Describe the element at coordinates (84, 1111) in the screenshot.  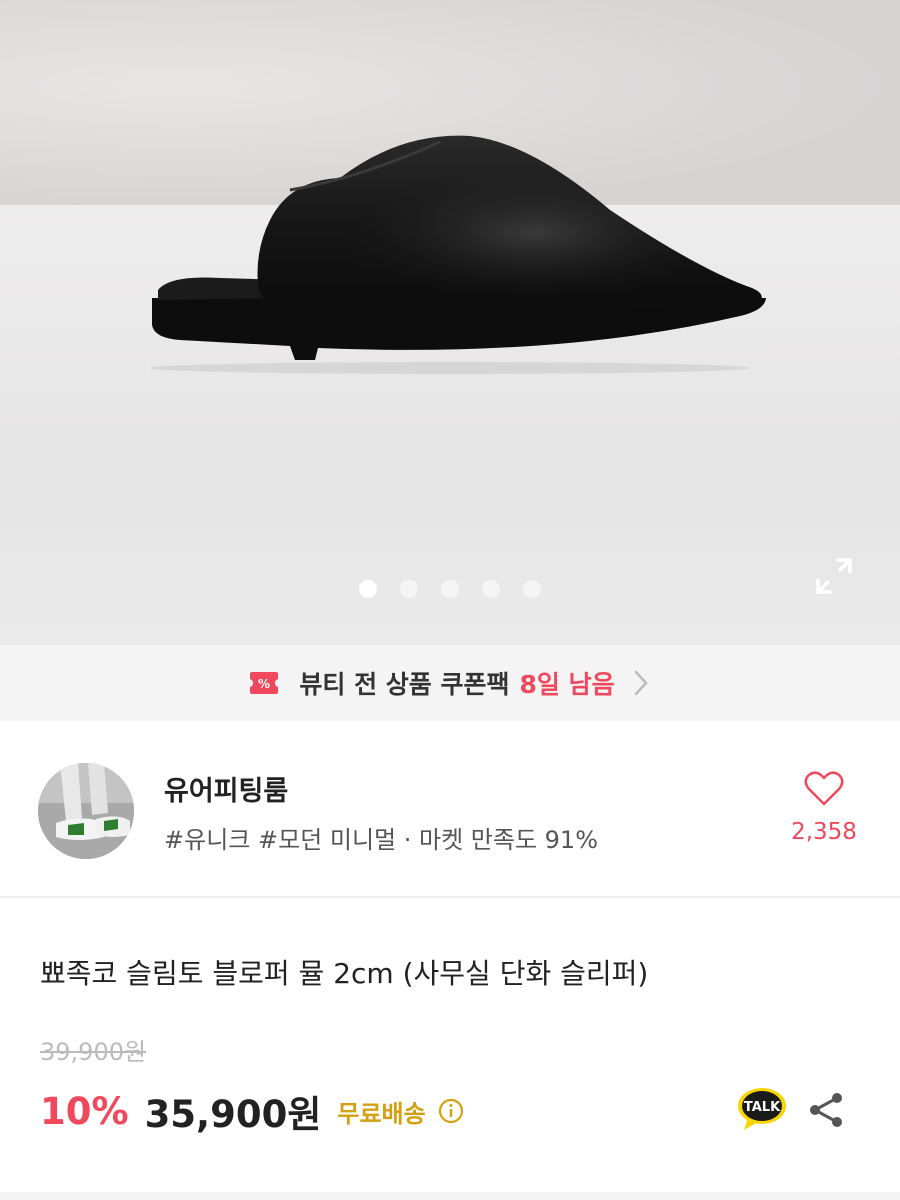
I see `discount-rate: 10%` at that location.